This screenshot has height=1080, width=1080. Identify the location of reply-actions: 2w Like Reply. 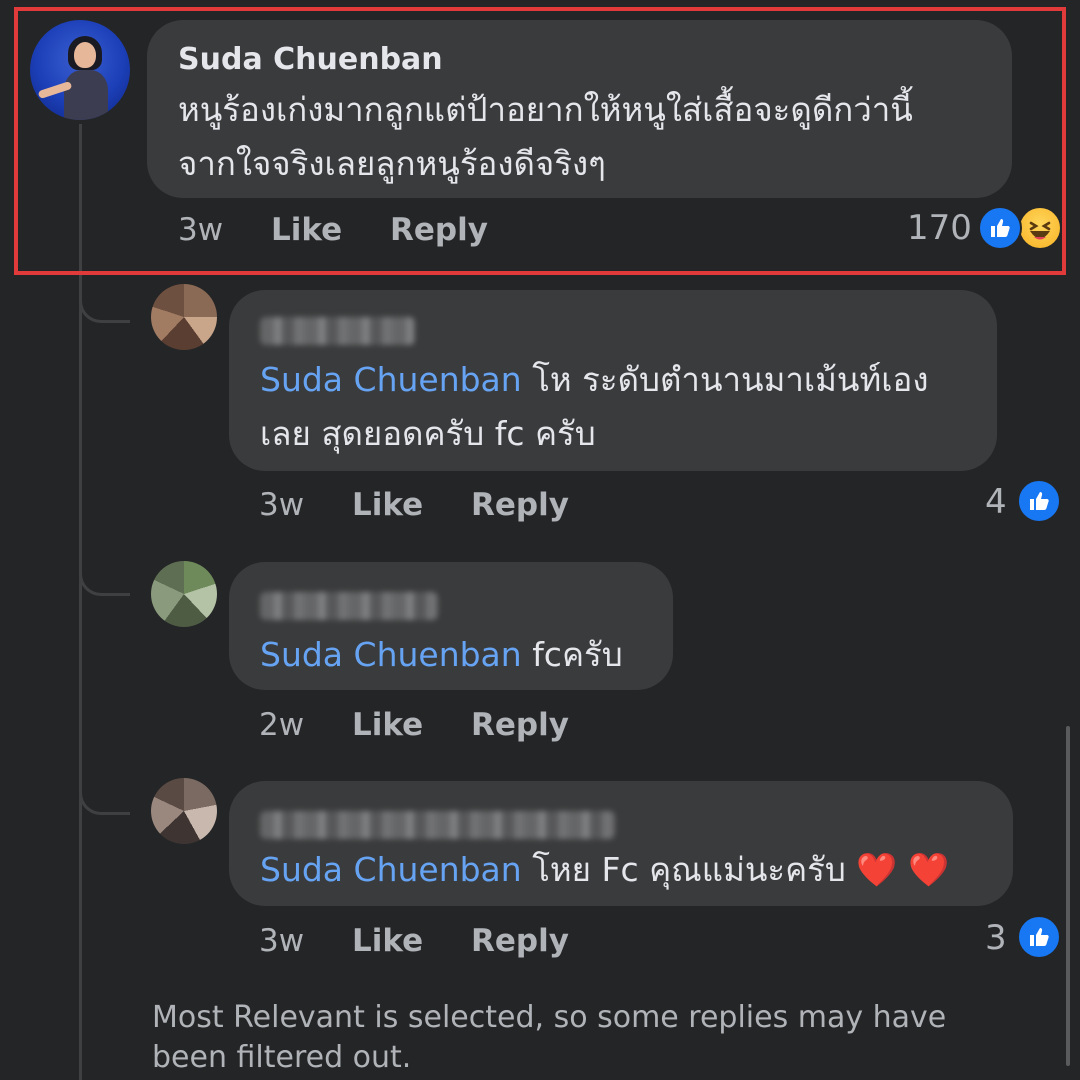
(414, 725).